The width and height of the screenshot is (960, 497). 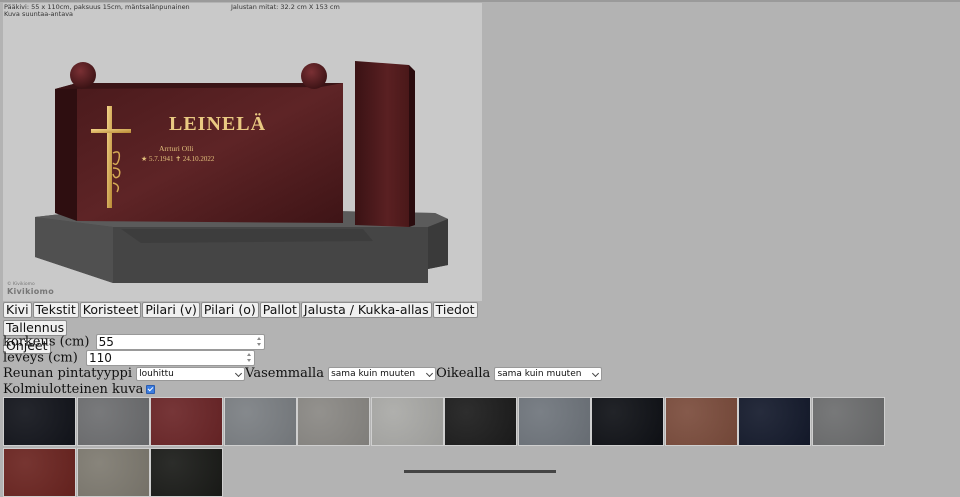 What do you see at coordinates (171, 310) in the screenshot?
I see `tab-pilari-v: Pilari (v)` at bounding box center [171, 310].